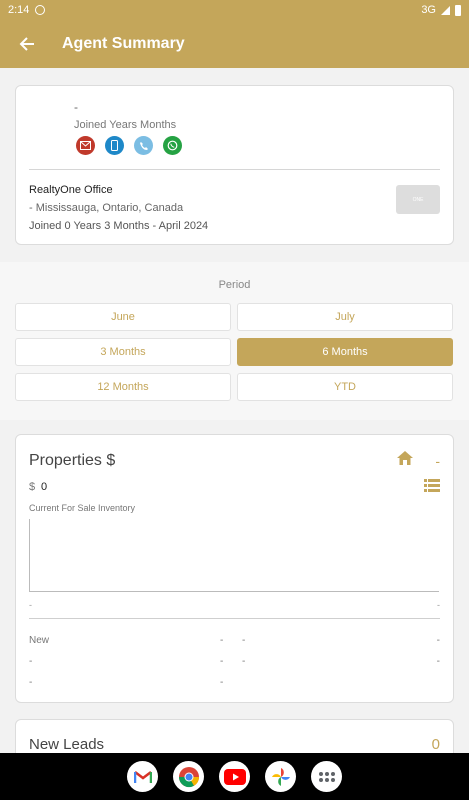  I want to click on office-name: RealtyOne Office, so click(71, 190).